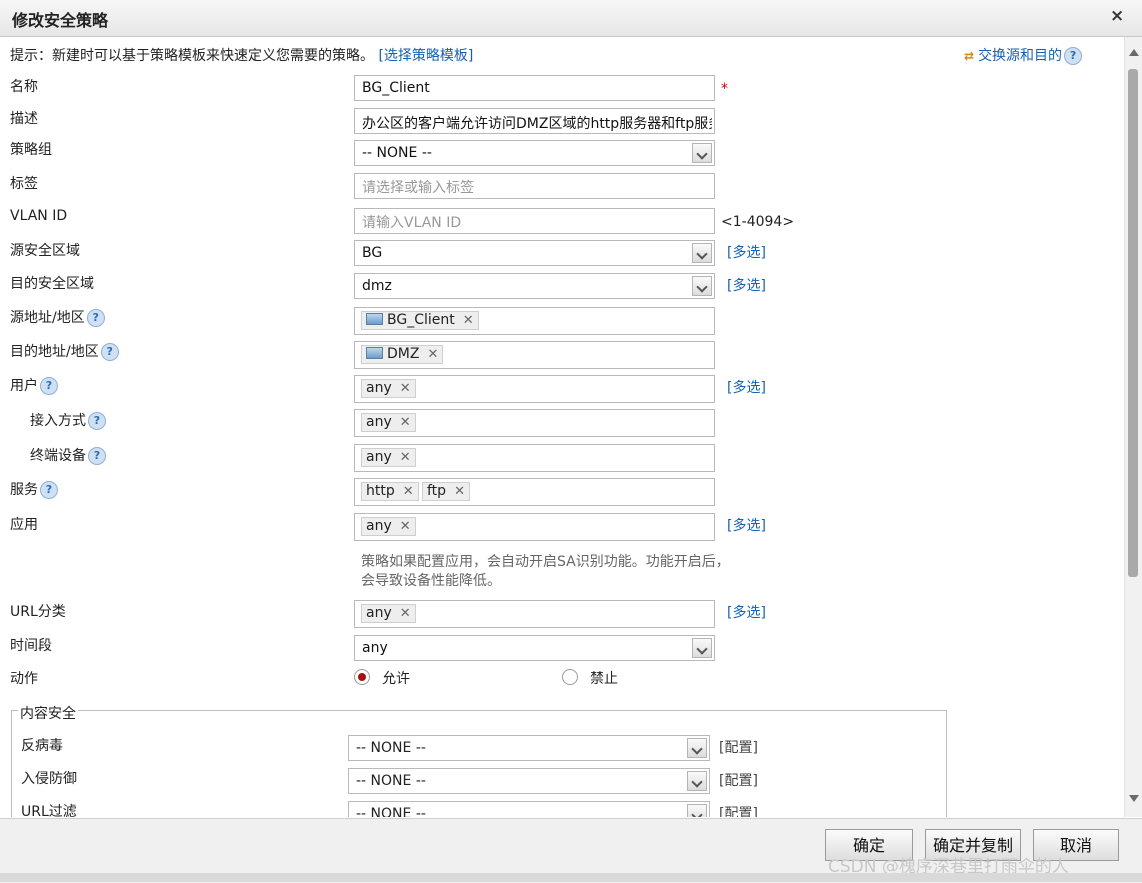  I want to click on user-multiselect-link: [多选], so click(746, 387).